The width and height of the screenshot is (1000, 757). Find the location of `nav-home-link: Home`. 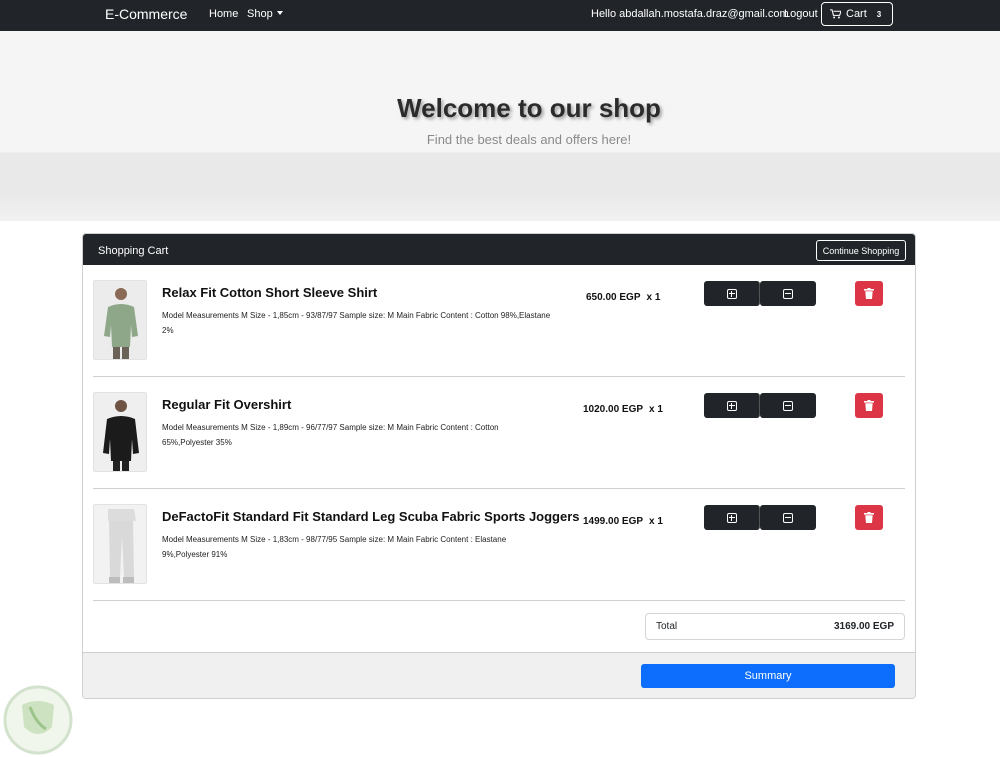

nav-home-link: Home is located at coordinates (223, 14).